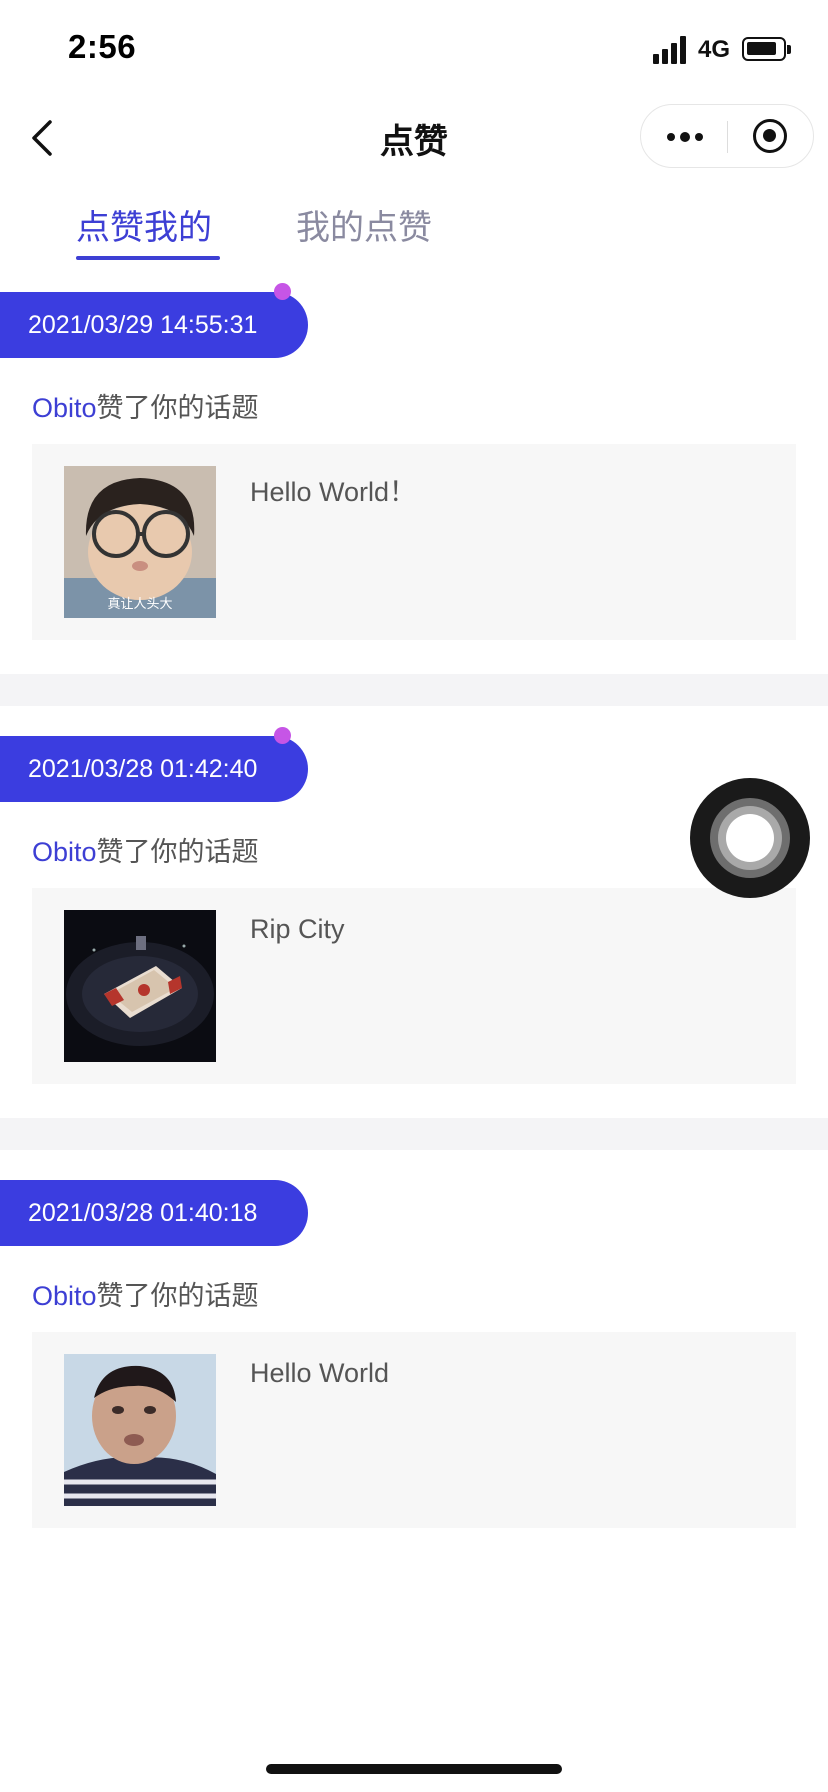 The image size is (828, 1792). I want to click on date-badge: 2021/03/28 01:40:18, so click(154, 1213).